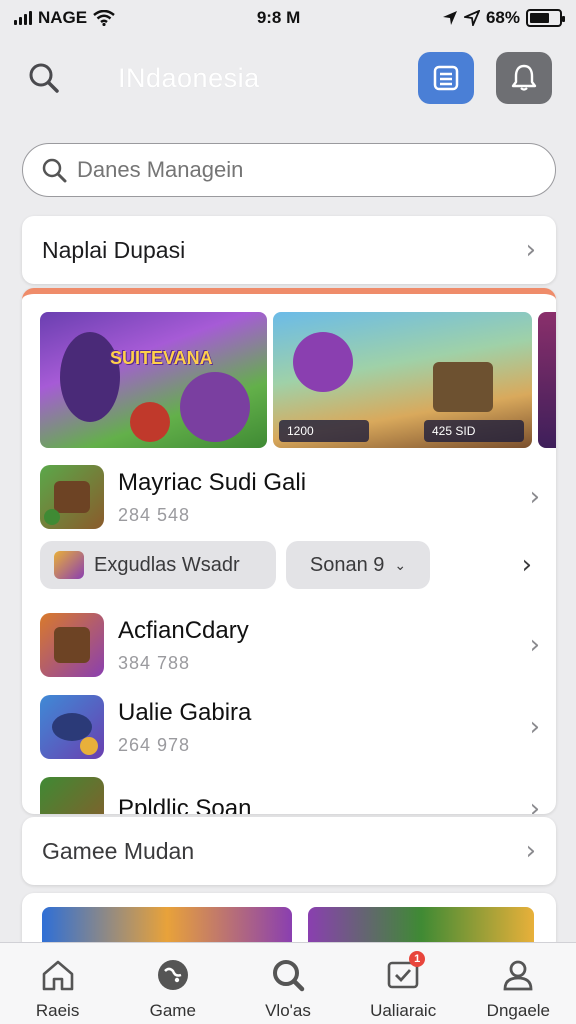 The height and width of the screenshot is (1024, 576). What do you see at coordinates (288, 78) in the screenshot?
I see `app-header: INdaonesia` at bounding box center [288, 78].